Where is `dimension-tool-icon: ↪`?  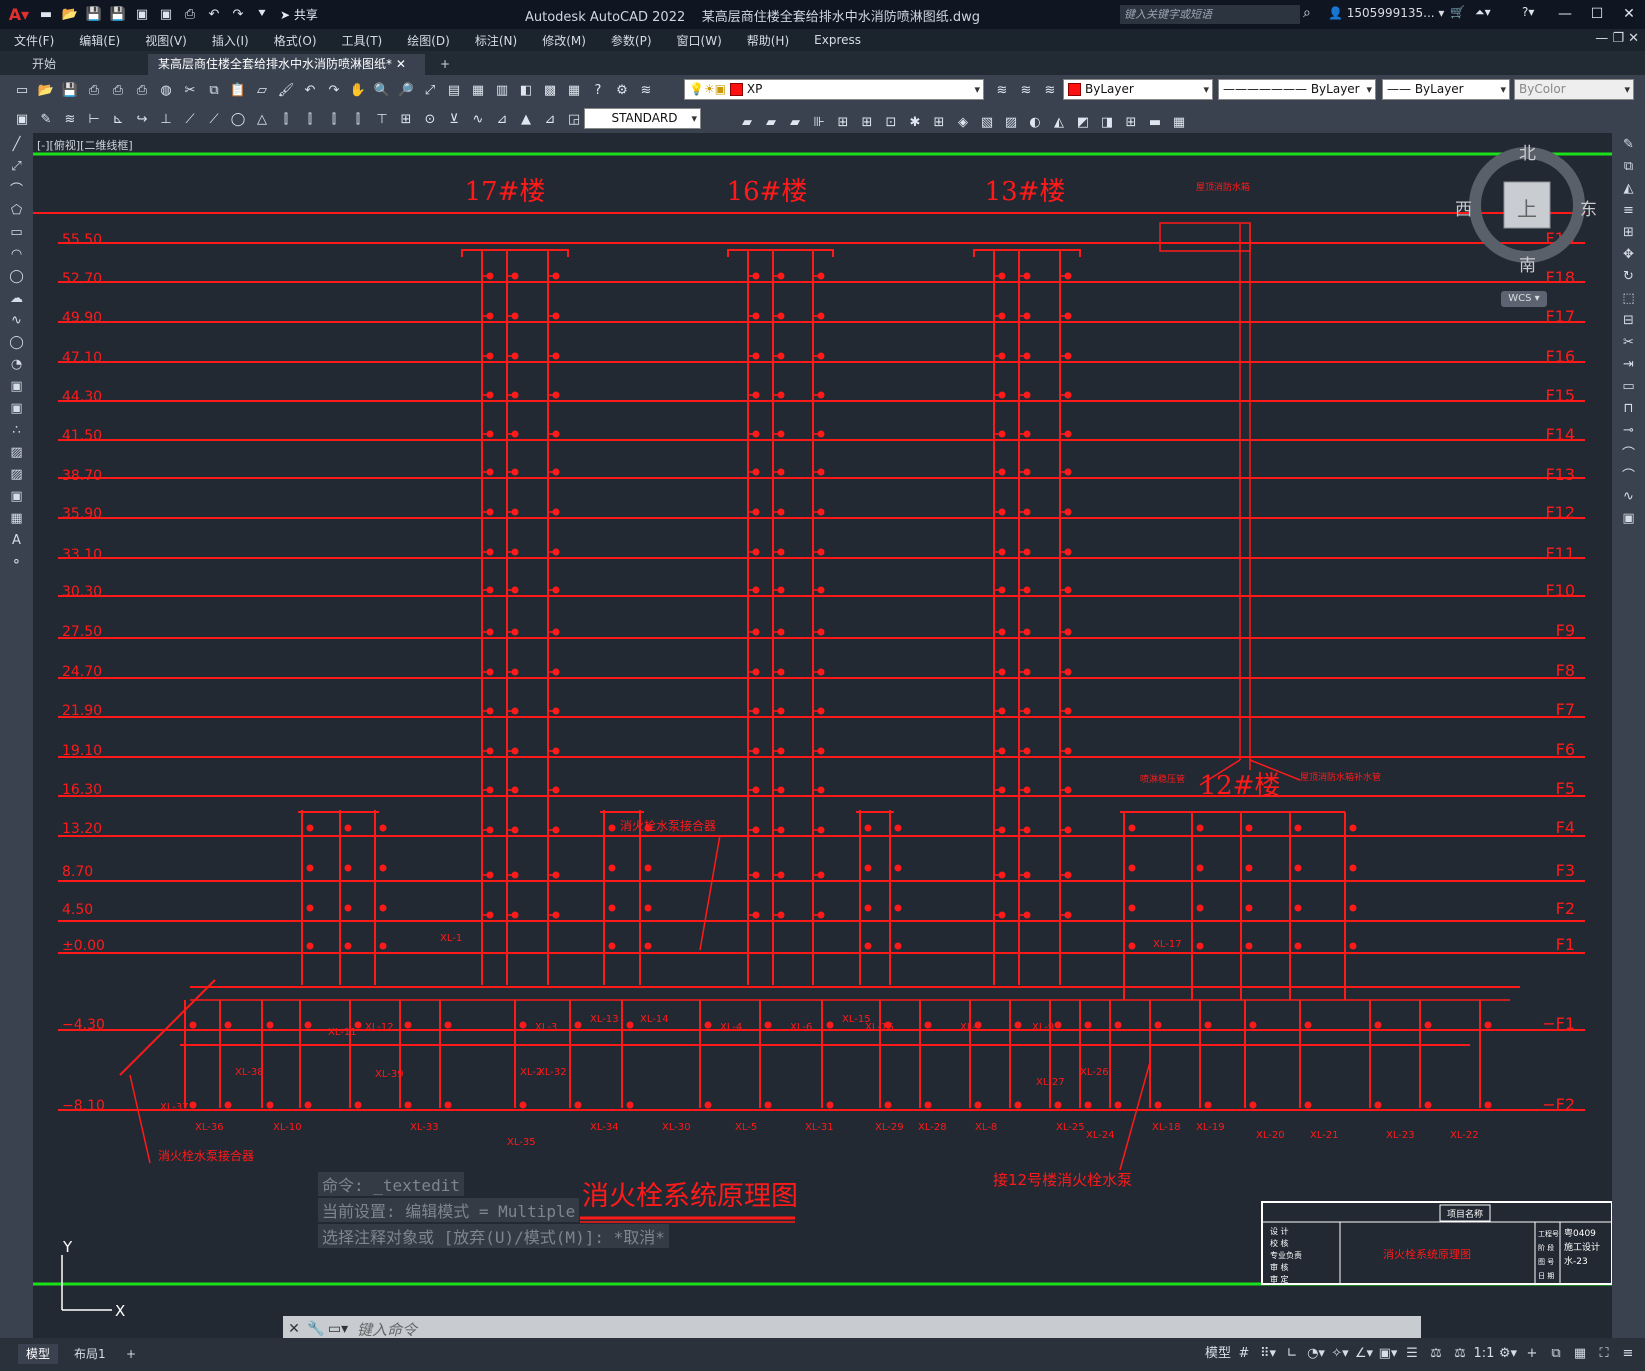 dimension-tool-icon: ↪ is located at coordinates (142, 119).